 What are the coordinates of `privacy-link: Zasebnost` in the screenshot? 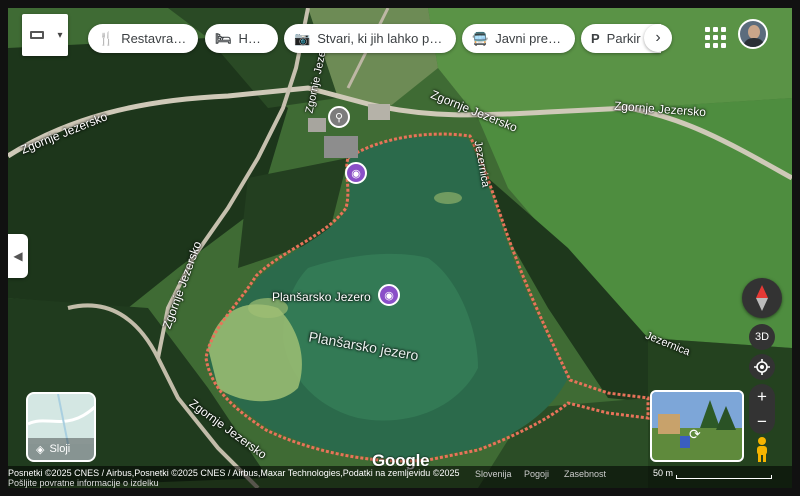 It's located at (585, 474).